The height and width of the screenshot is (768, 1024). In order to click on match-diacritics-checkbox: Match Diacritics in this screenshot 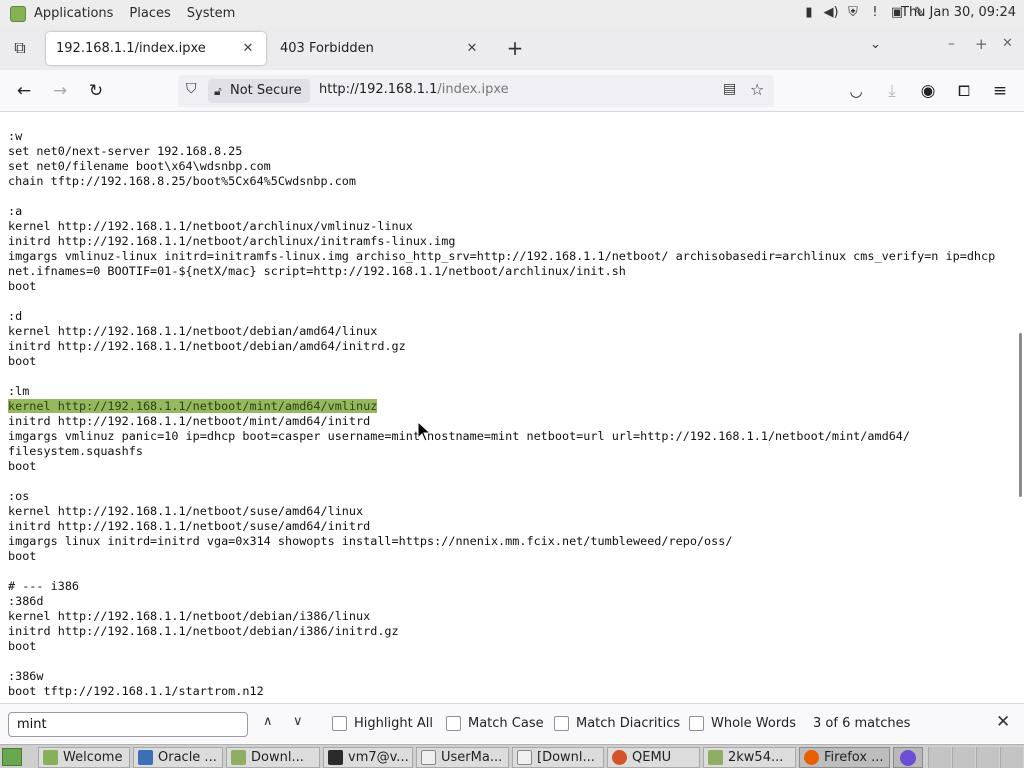, I will do `click(617, 723)`.